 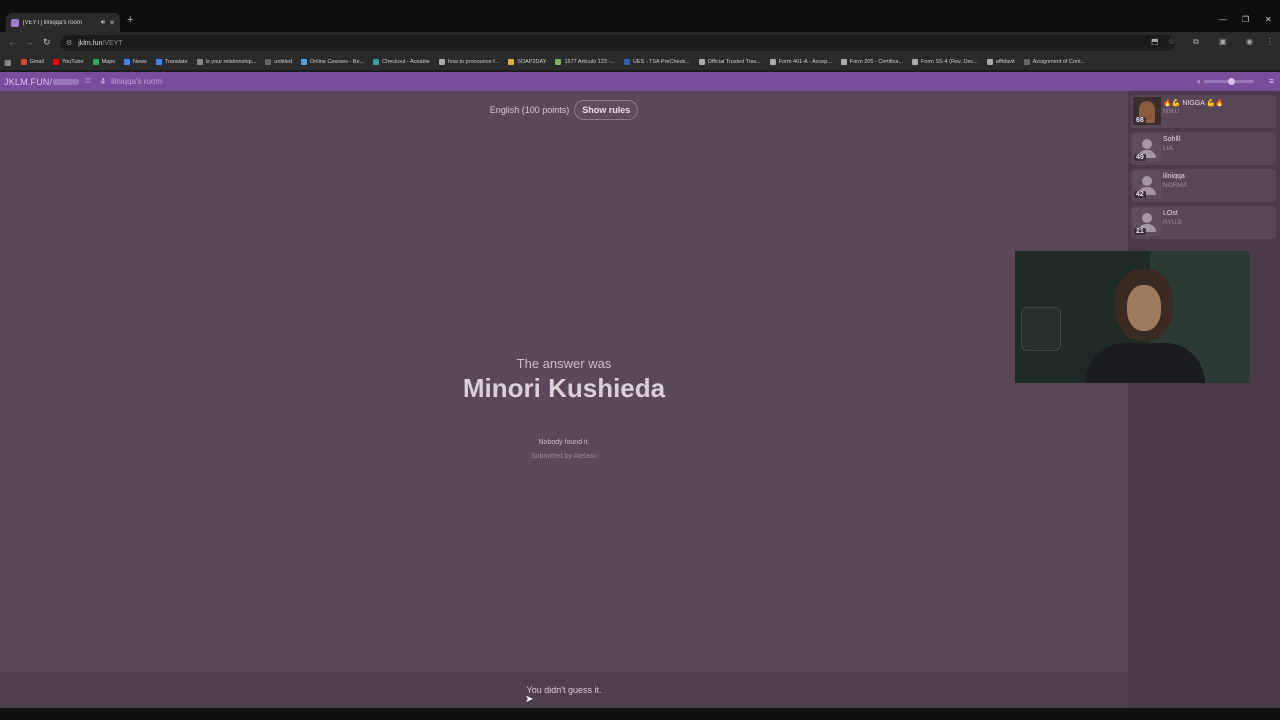 I want to click on profile-icon: ◉, so click(x=1249, y=41).